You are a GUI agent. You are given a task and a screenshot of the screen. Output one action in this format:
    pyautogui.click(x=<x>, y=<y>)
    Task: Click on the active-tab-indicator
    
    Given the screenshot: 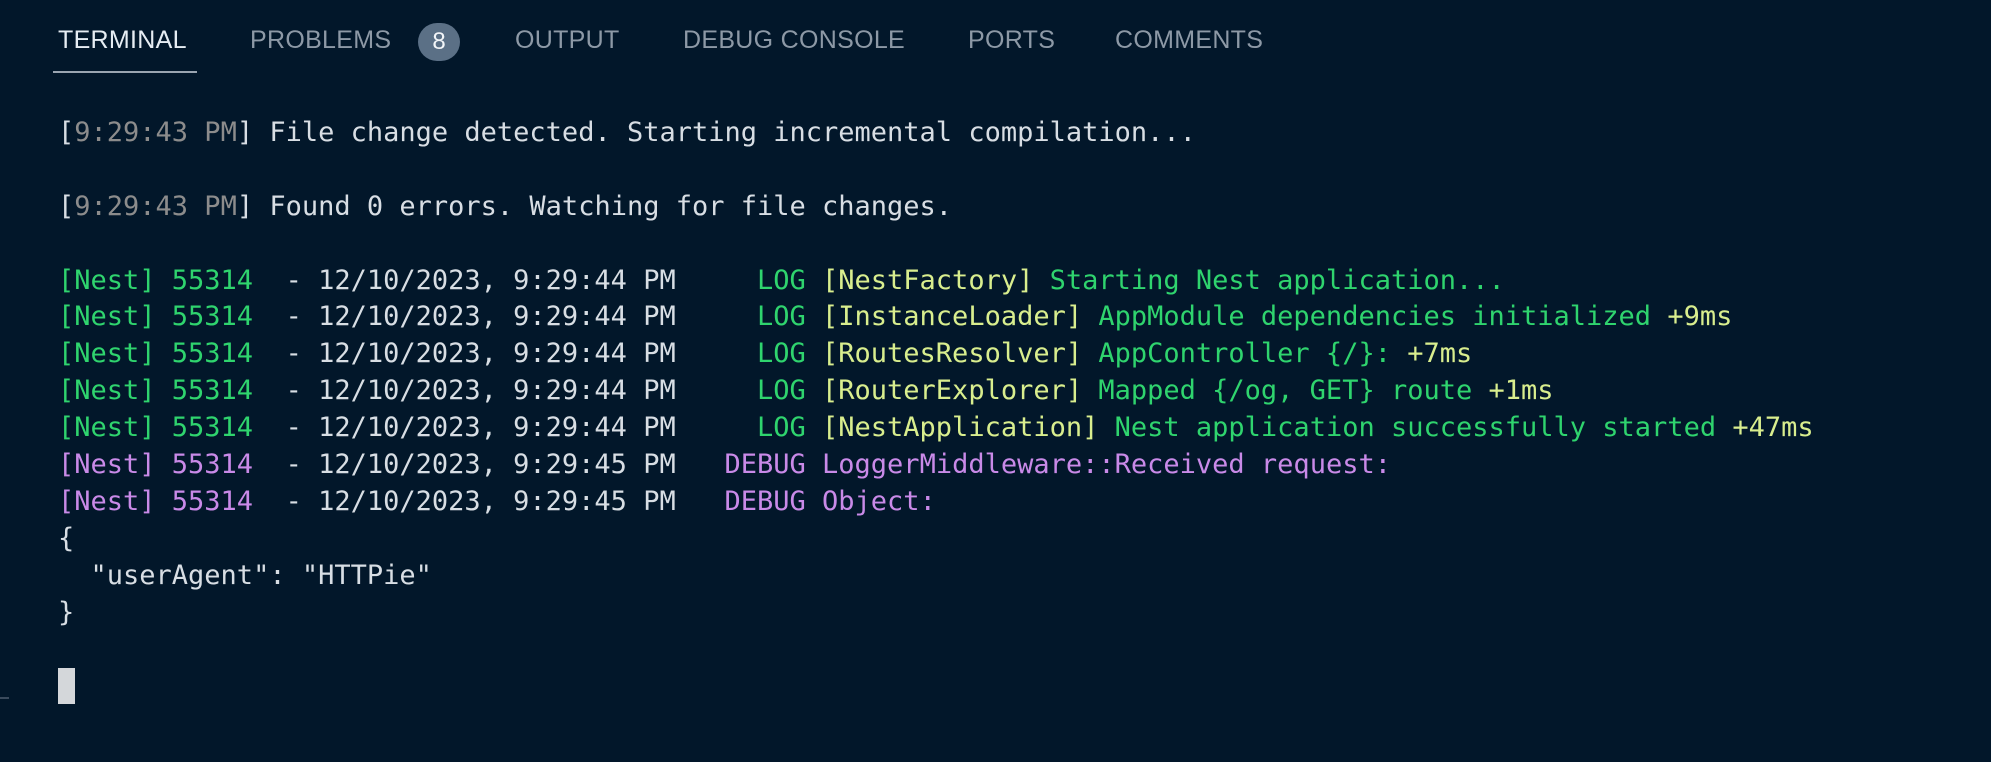 What is the action you would take?
    pyautogui.click(x=125, y=72)
    